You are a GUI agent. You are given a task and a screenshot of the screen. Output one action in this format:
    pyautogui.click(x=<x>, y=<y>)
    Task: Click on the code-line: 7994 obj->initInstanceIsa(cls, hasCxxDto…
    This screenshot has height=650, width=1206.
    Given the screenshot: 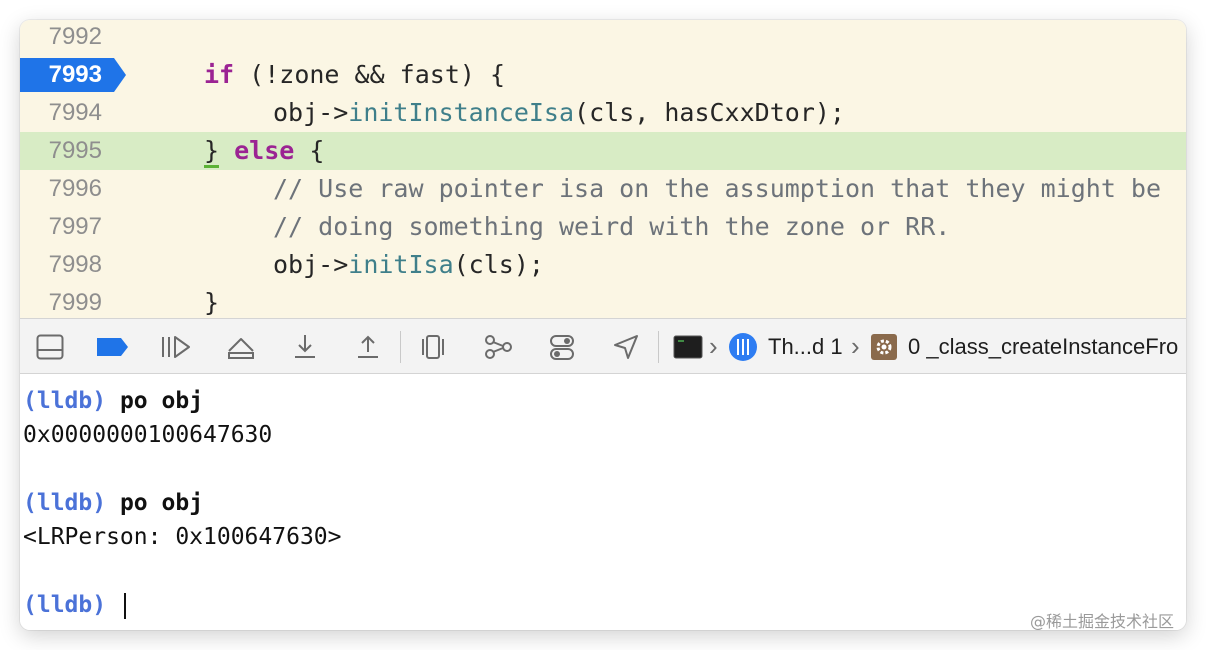 What is the action you would take?
    pyautogui.click(x=603, y=113)
    